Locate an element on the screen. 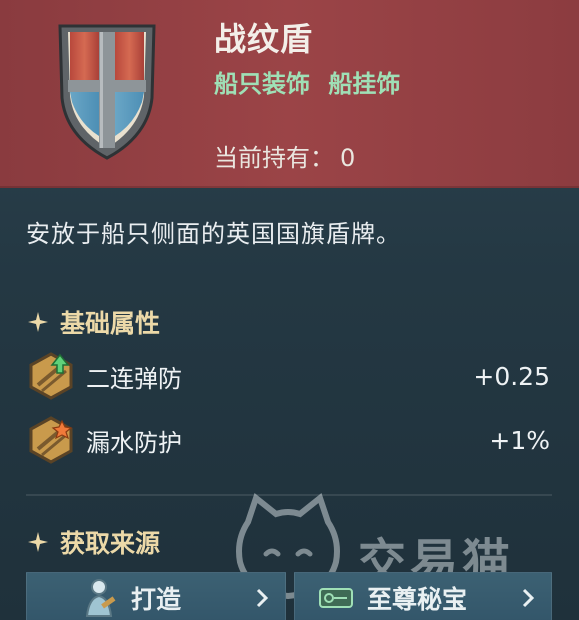  source-button-craft: 打造 is located at coordinates (156, 596).